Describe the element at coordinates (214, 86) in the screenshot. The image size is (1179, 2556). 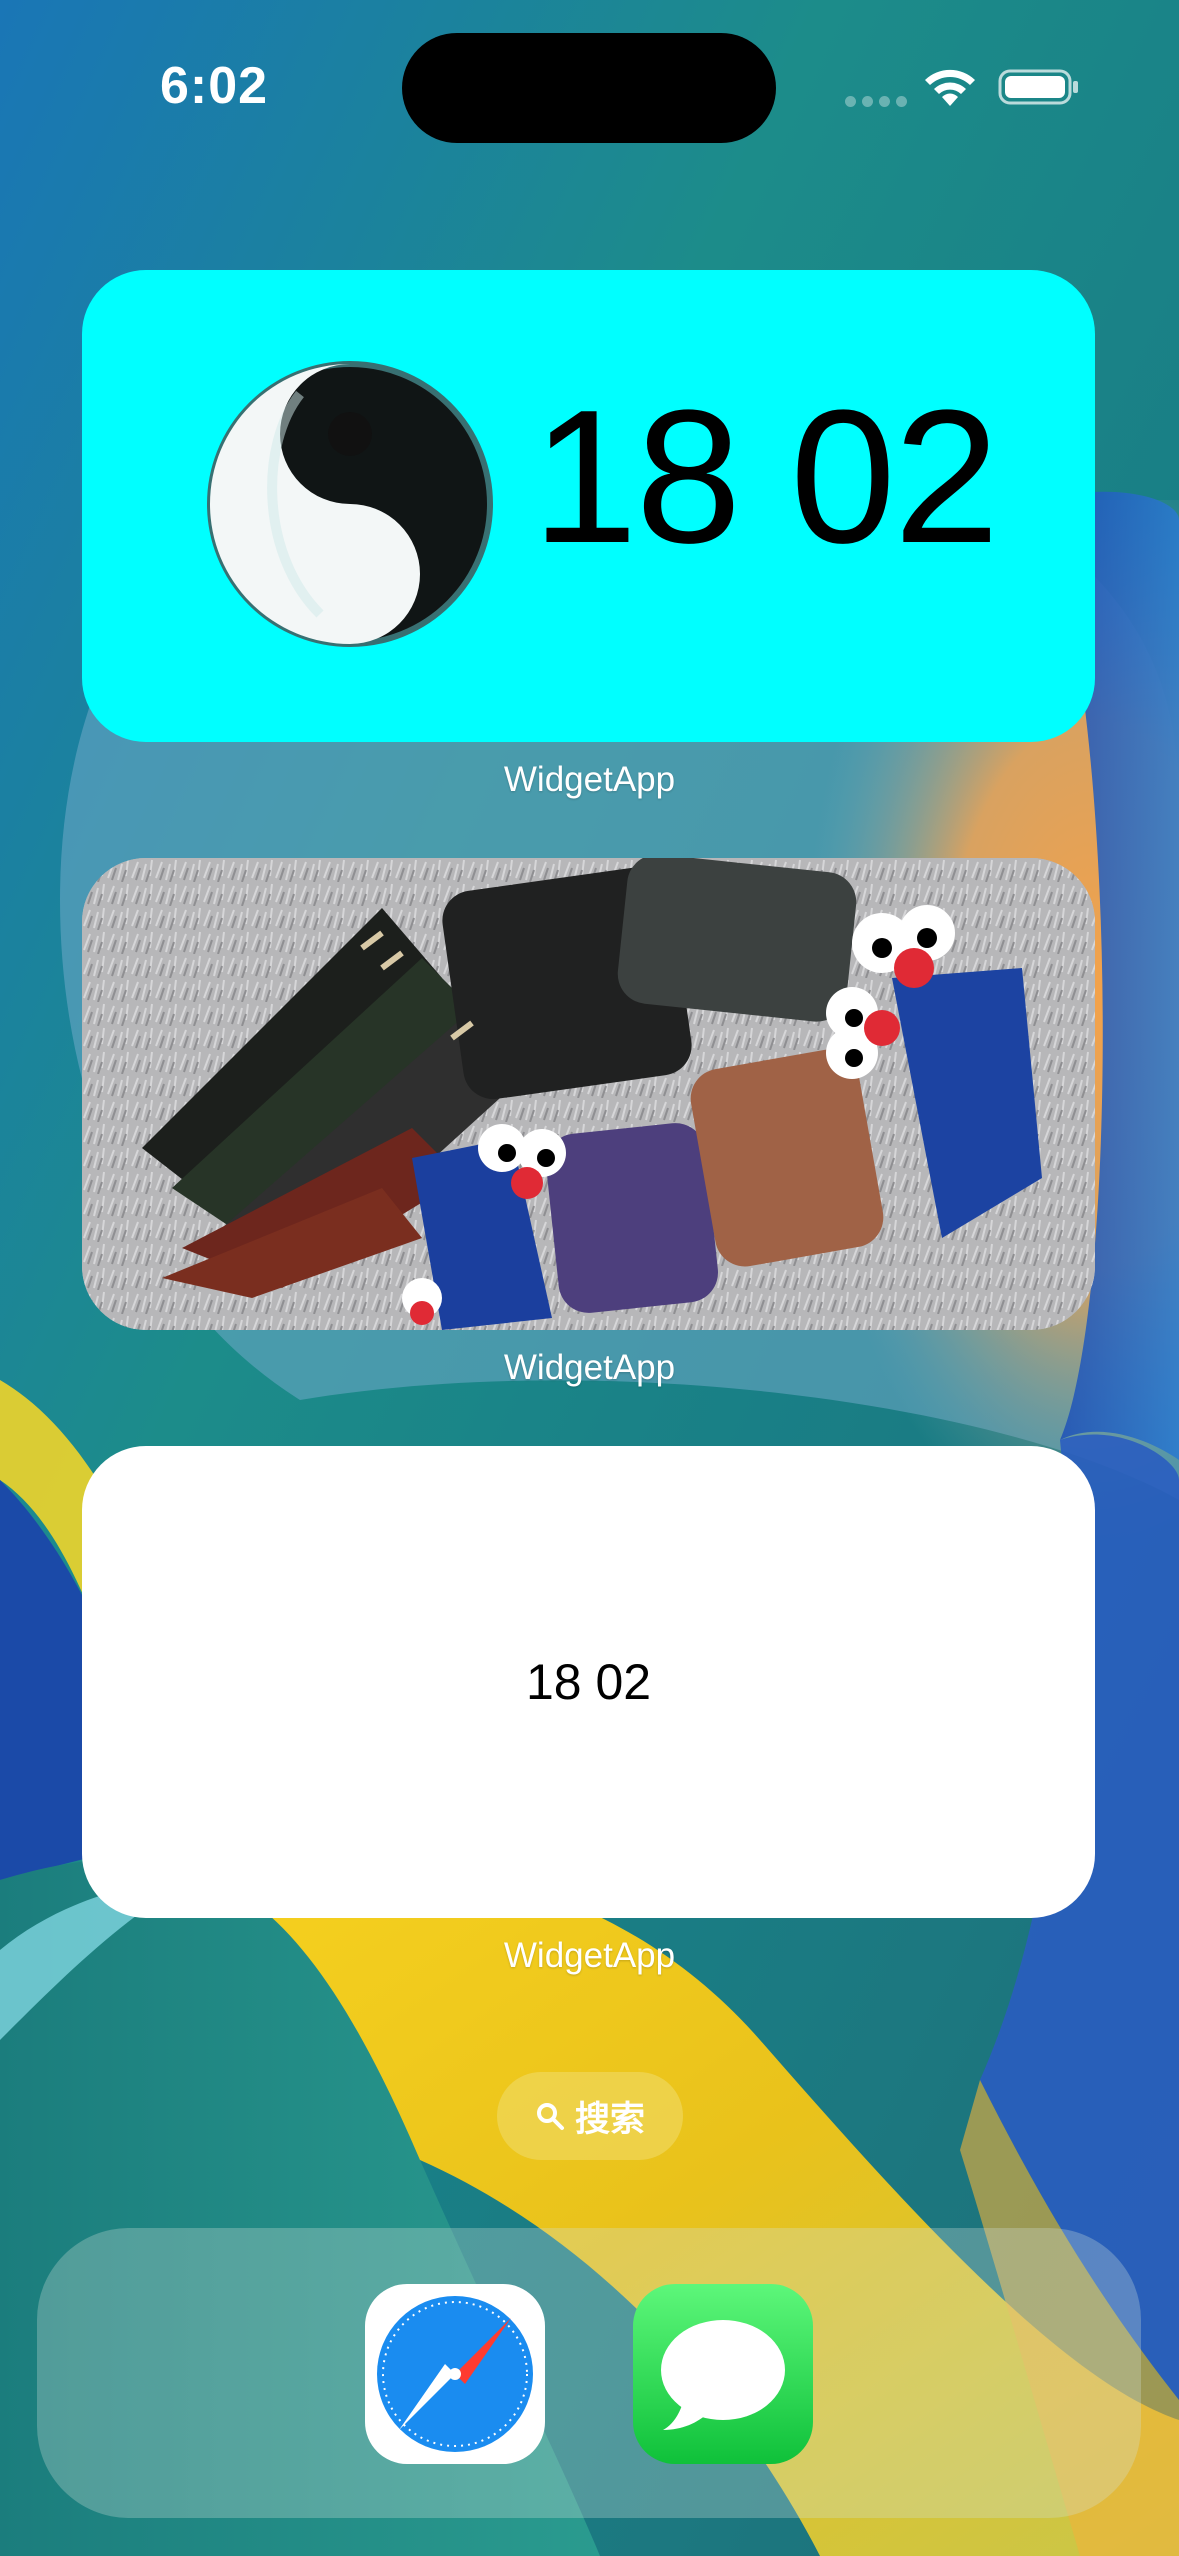
I see `status-time: 6:02` at that location.